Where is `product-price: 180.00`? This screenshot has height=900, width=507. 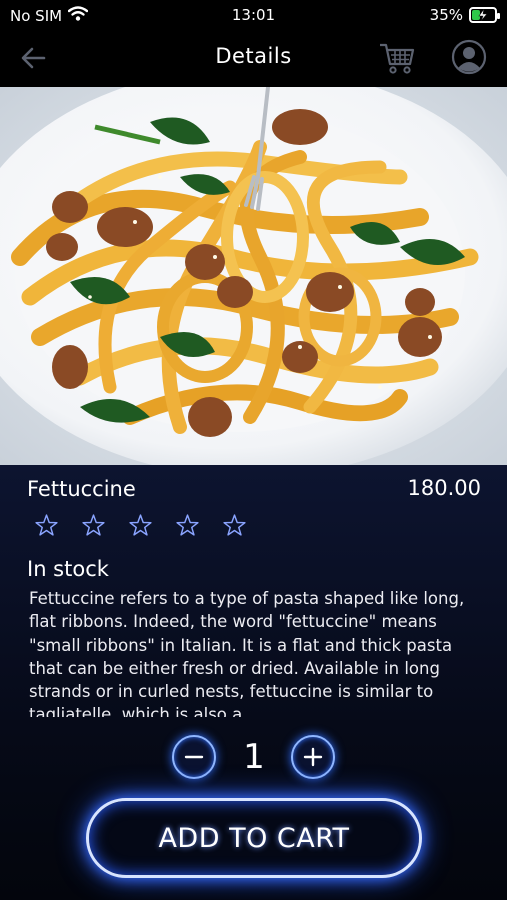
product-price: 180.00 is located at coordinates (444, 488).